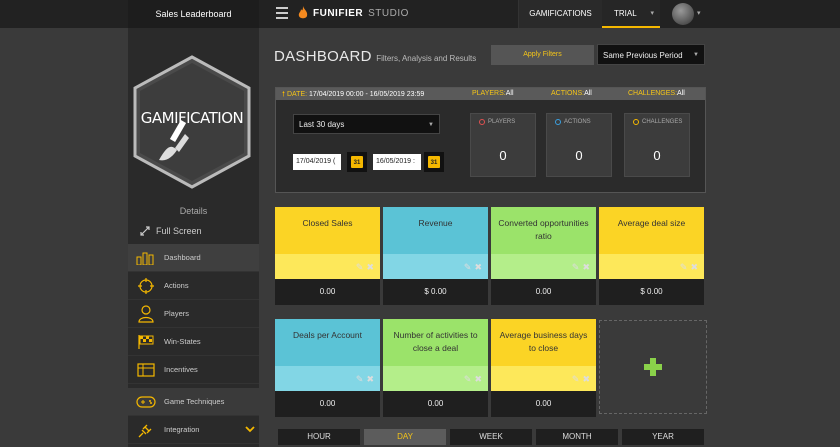 Image resolution: width=840 pixels, height=447 pixels. What do you see at coordinates (146, 286) in the screenshot?
I see `crosshair-icon` at bounding box center [146, 286].